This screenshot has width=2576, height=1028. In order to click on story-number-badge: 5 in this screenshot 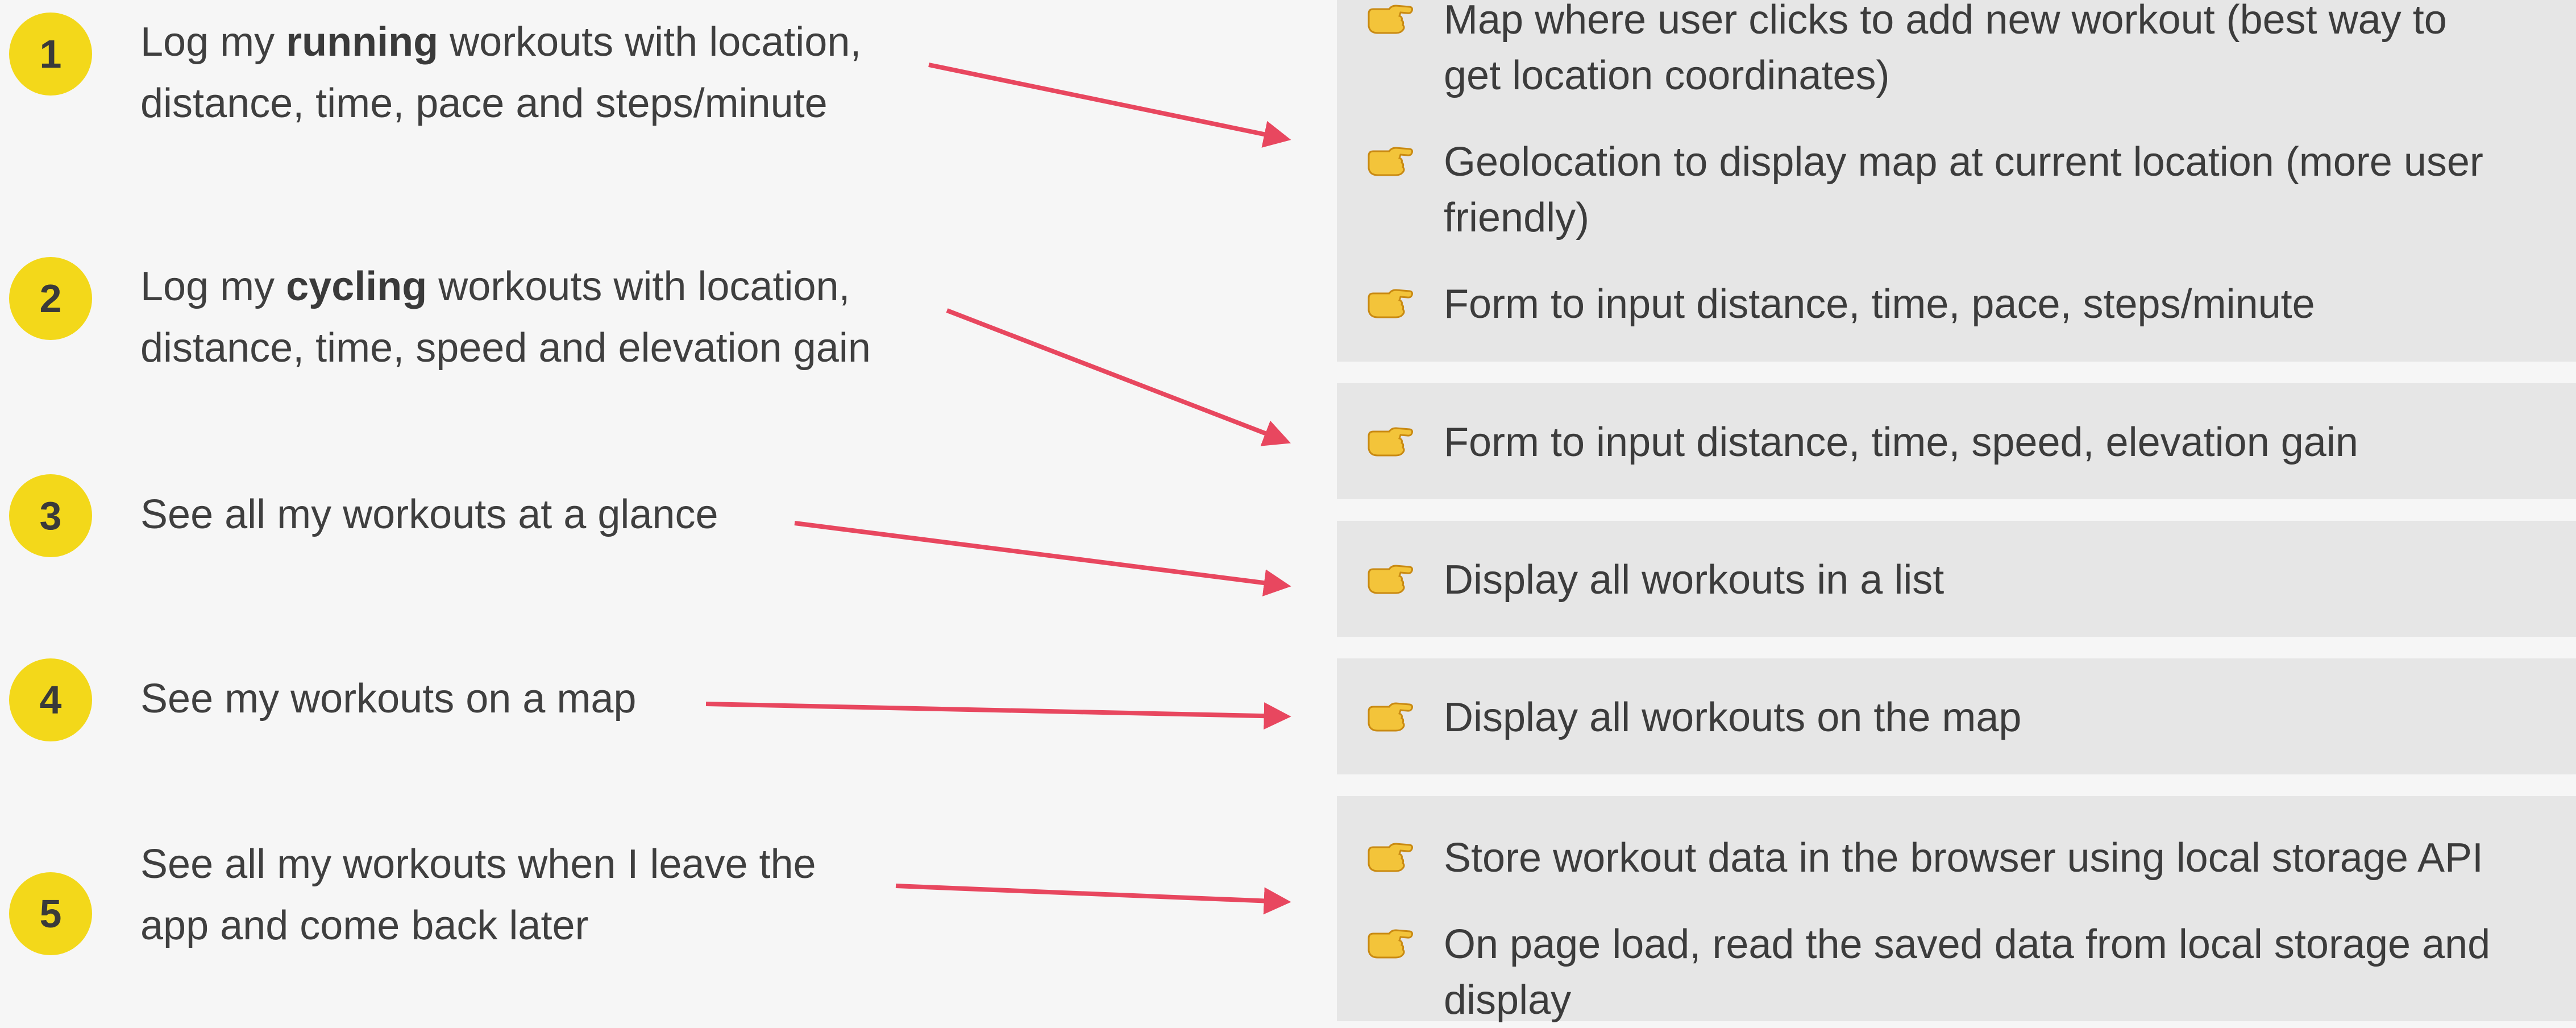, I will do `click(51, 913)`.